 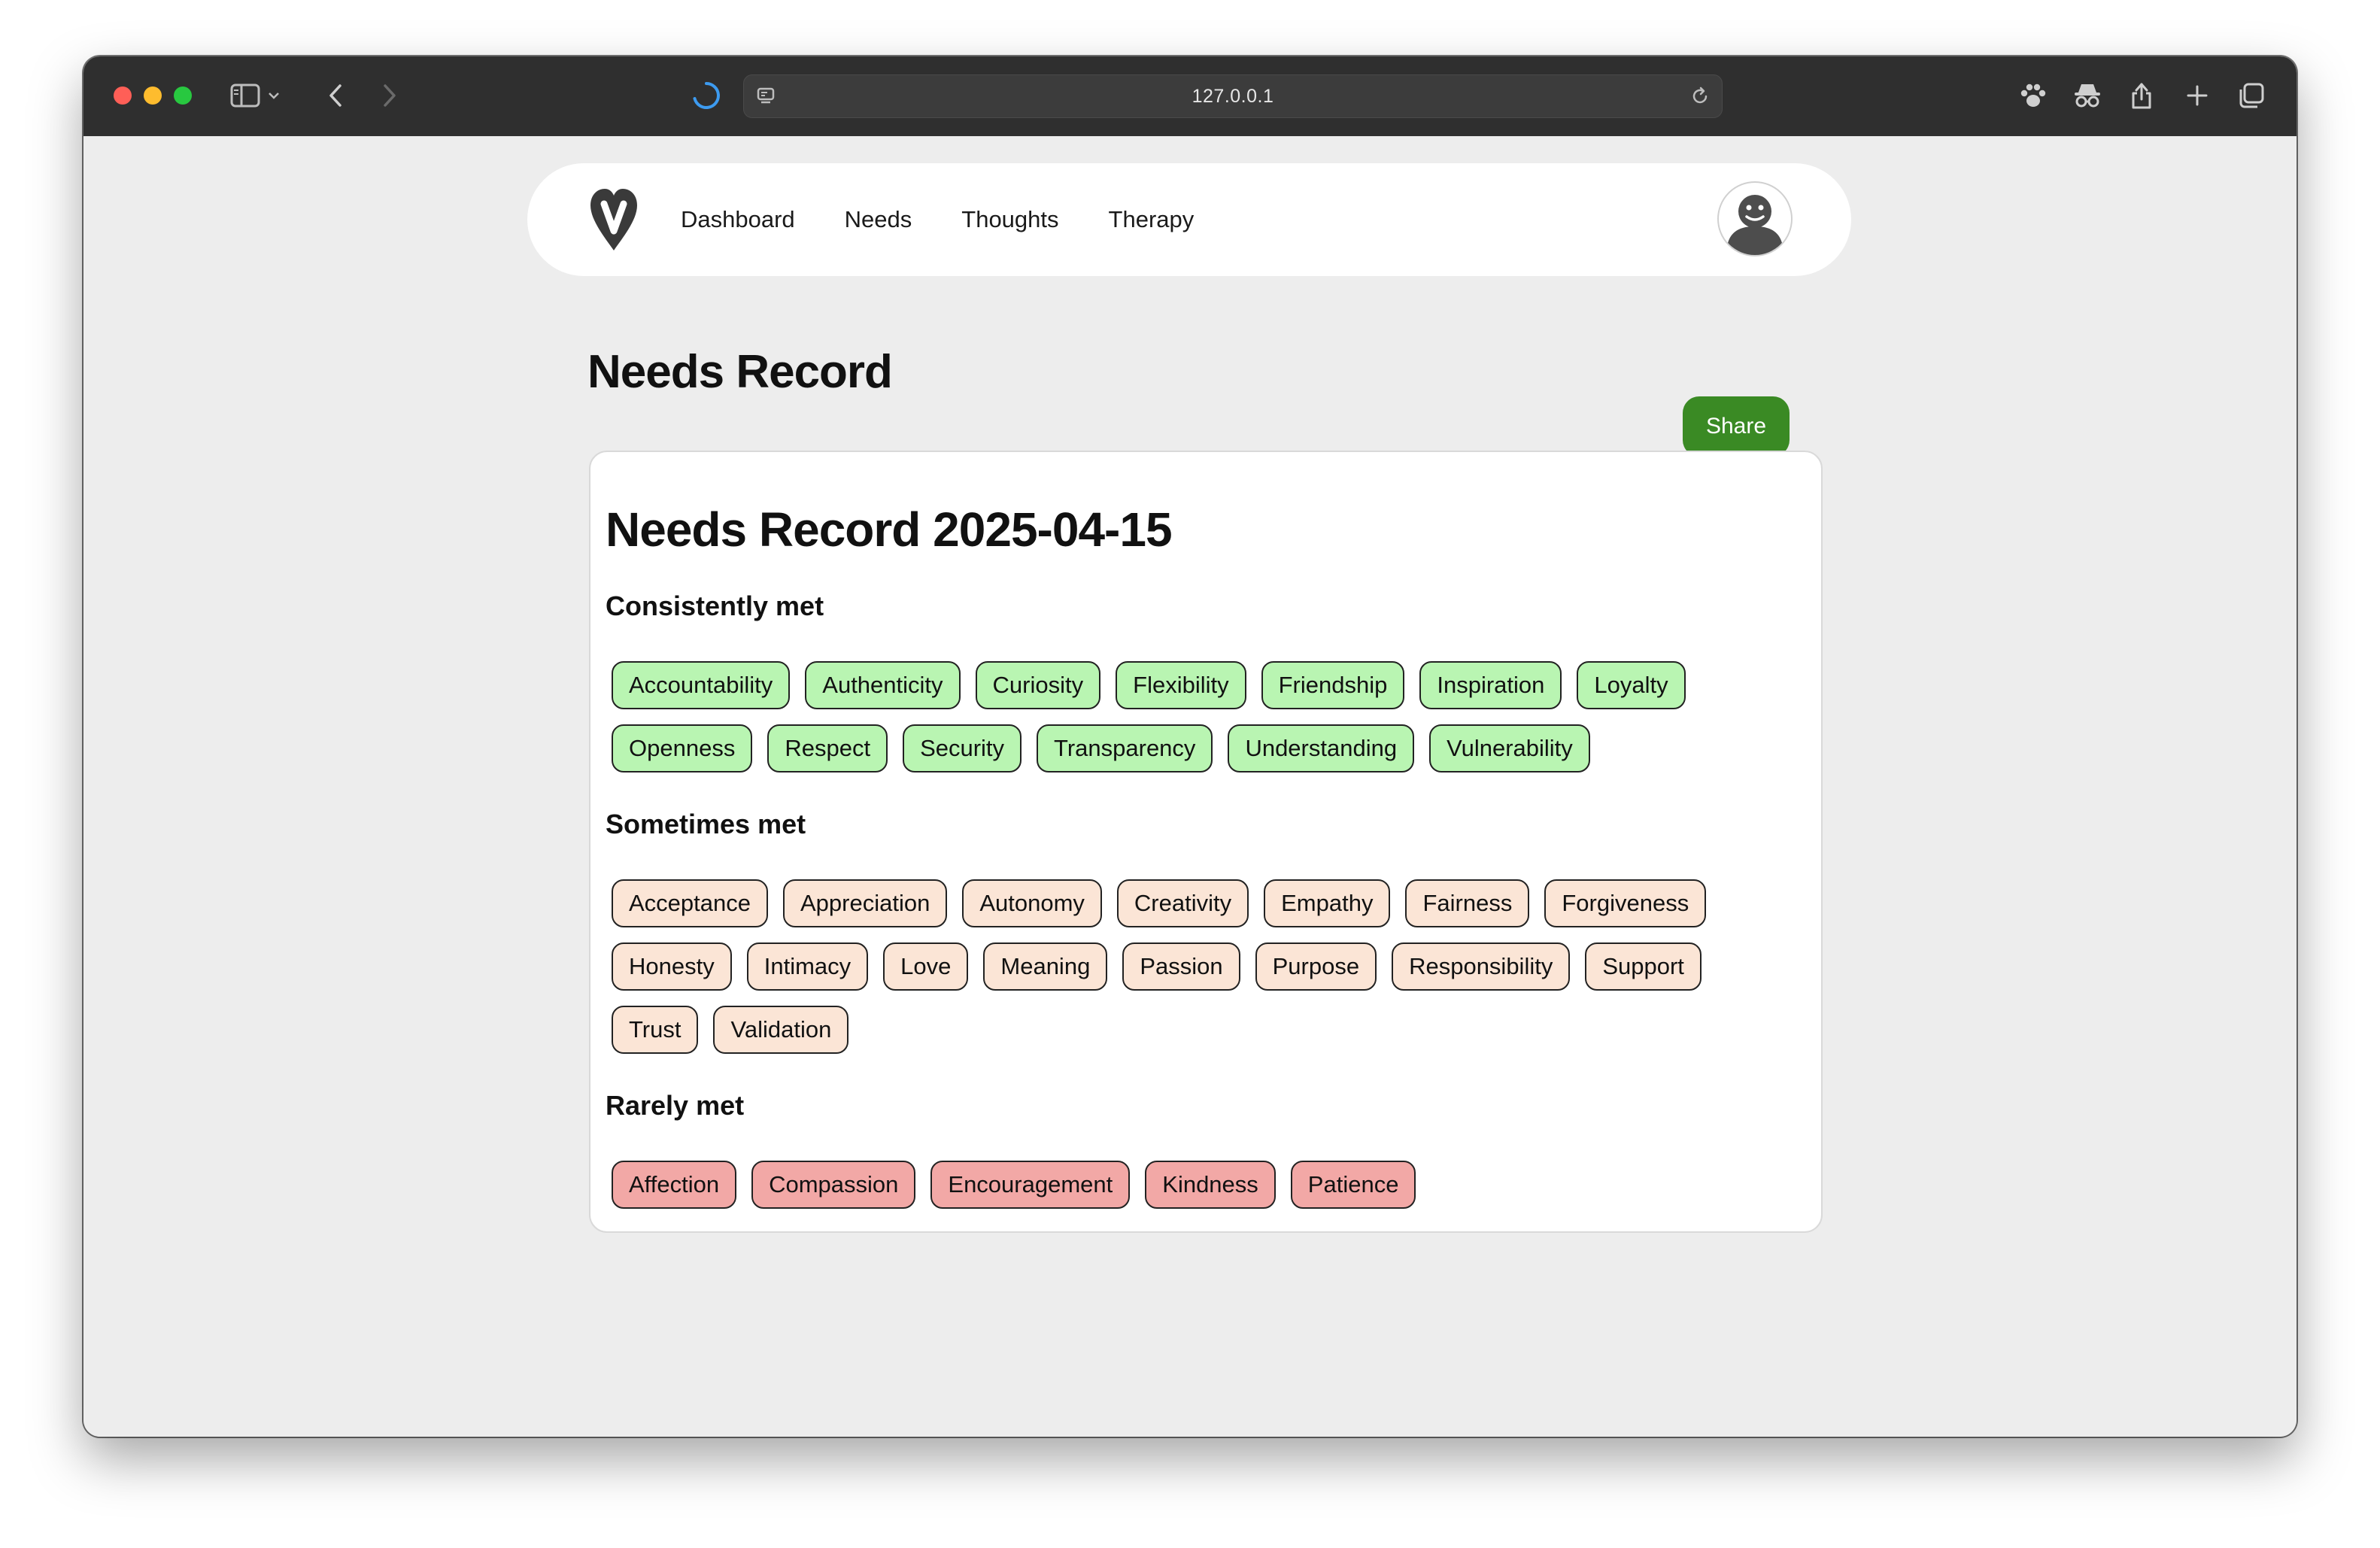 I want to click on need-chip: Fairness, so click(x=1467, y=903).